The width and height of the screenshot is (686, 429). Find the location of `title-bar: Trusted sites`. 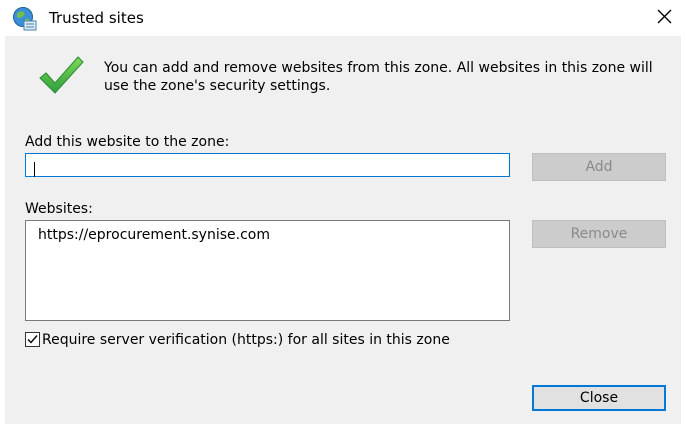

title-bar: Trusted sites is located at coordinates (343, 18).